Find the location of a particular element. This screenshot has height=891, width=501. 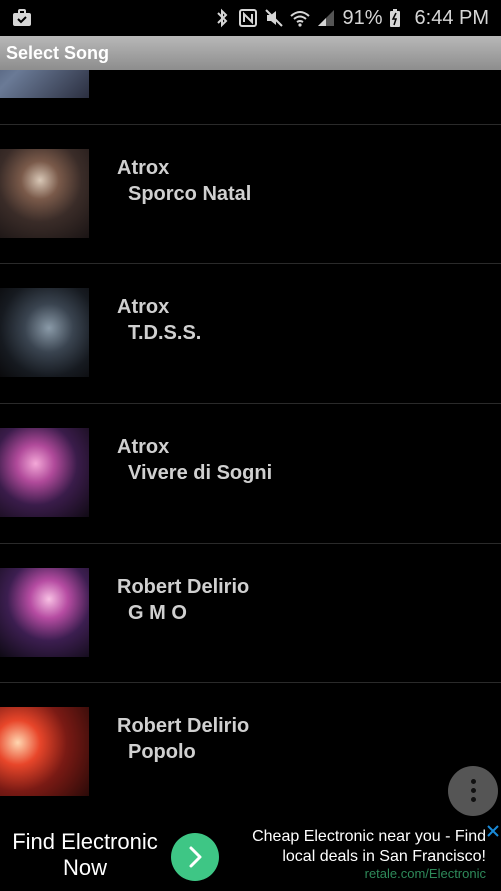

signal-icon is located at coordinates (326, 18).